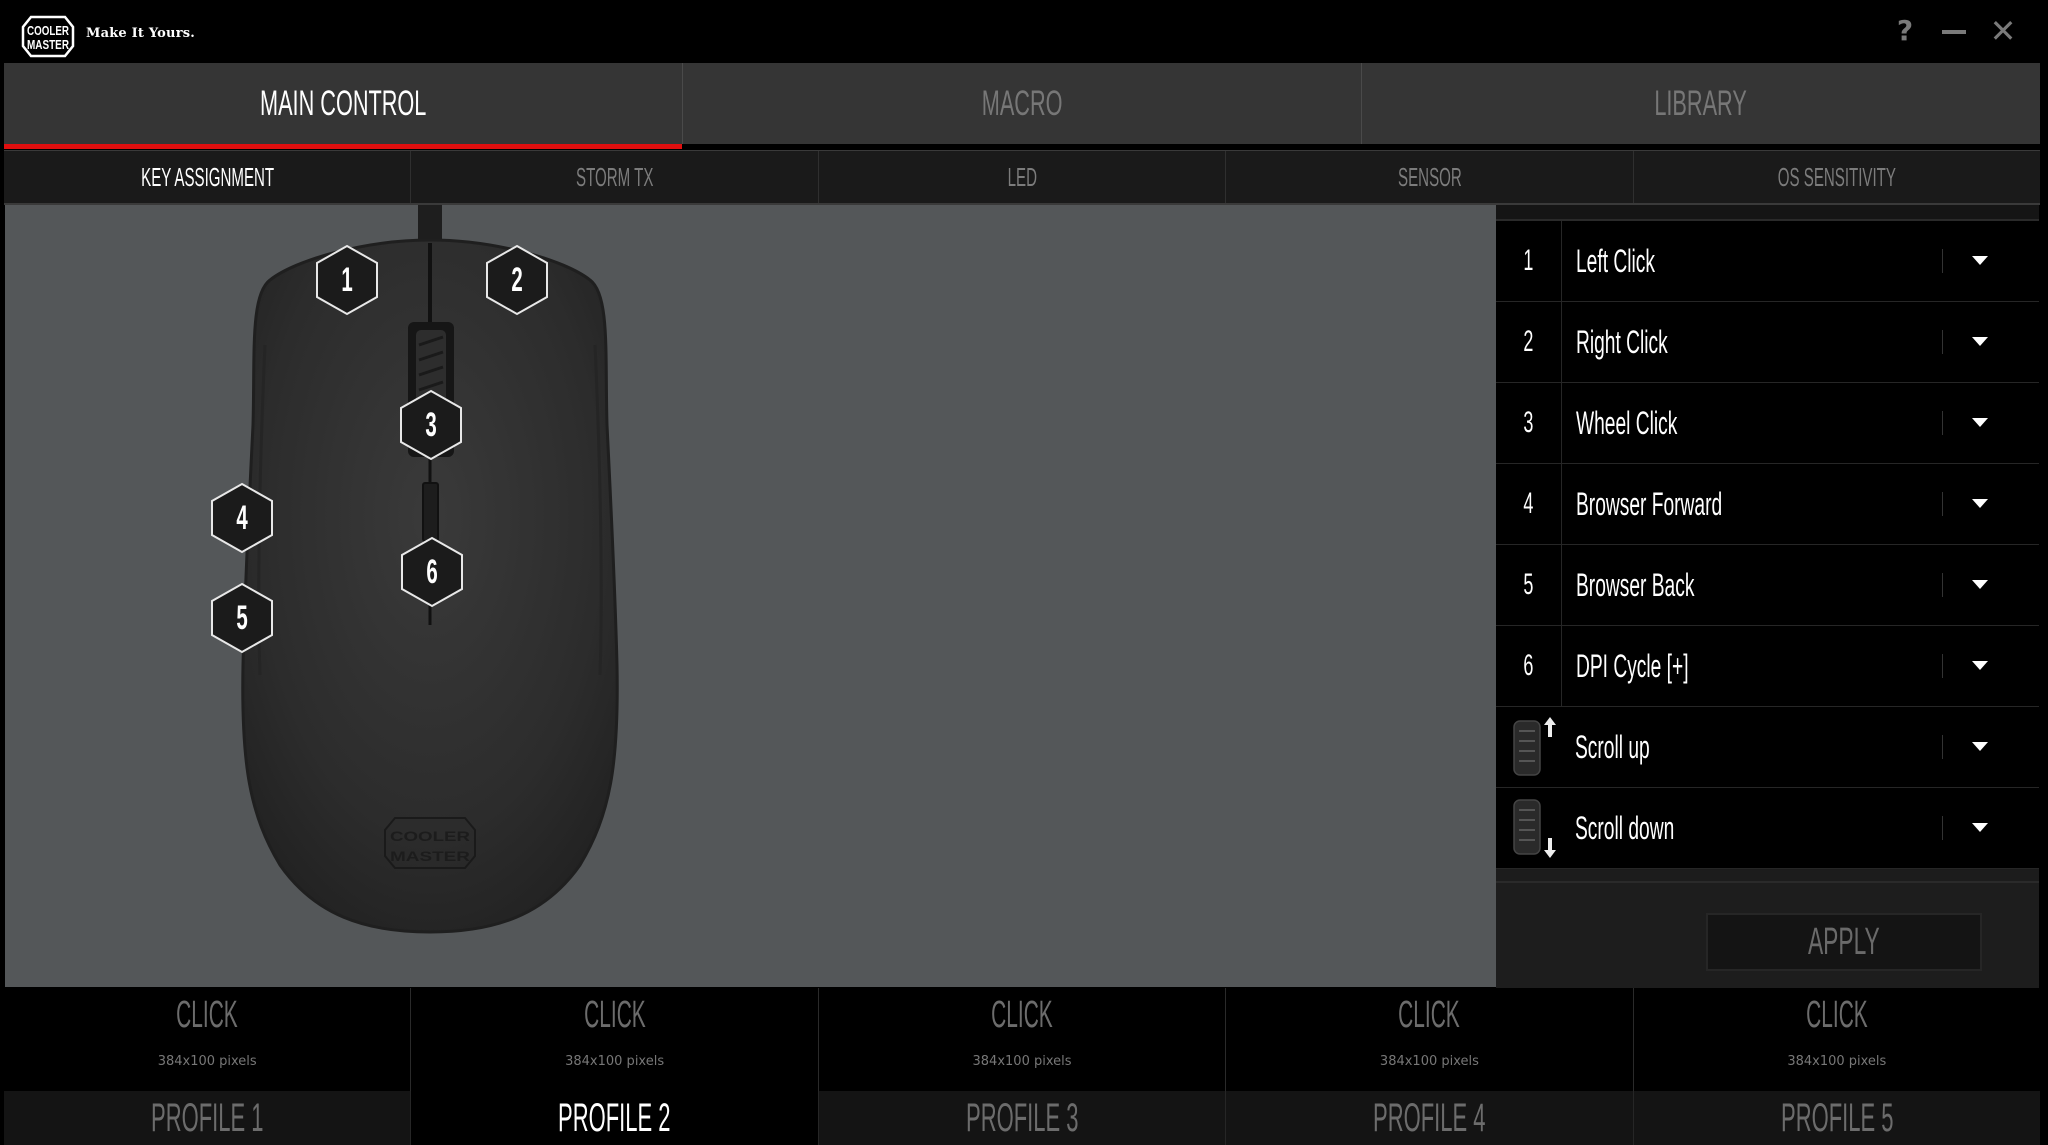 The height and width of the screenshot is (1145, 2048). What do you see at coordinates (1767, 504) in the screenshot?
I see `assignment-row-4: 4 Browser Forward` at bounding box center [1767, 504].